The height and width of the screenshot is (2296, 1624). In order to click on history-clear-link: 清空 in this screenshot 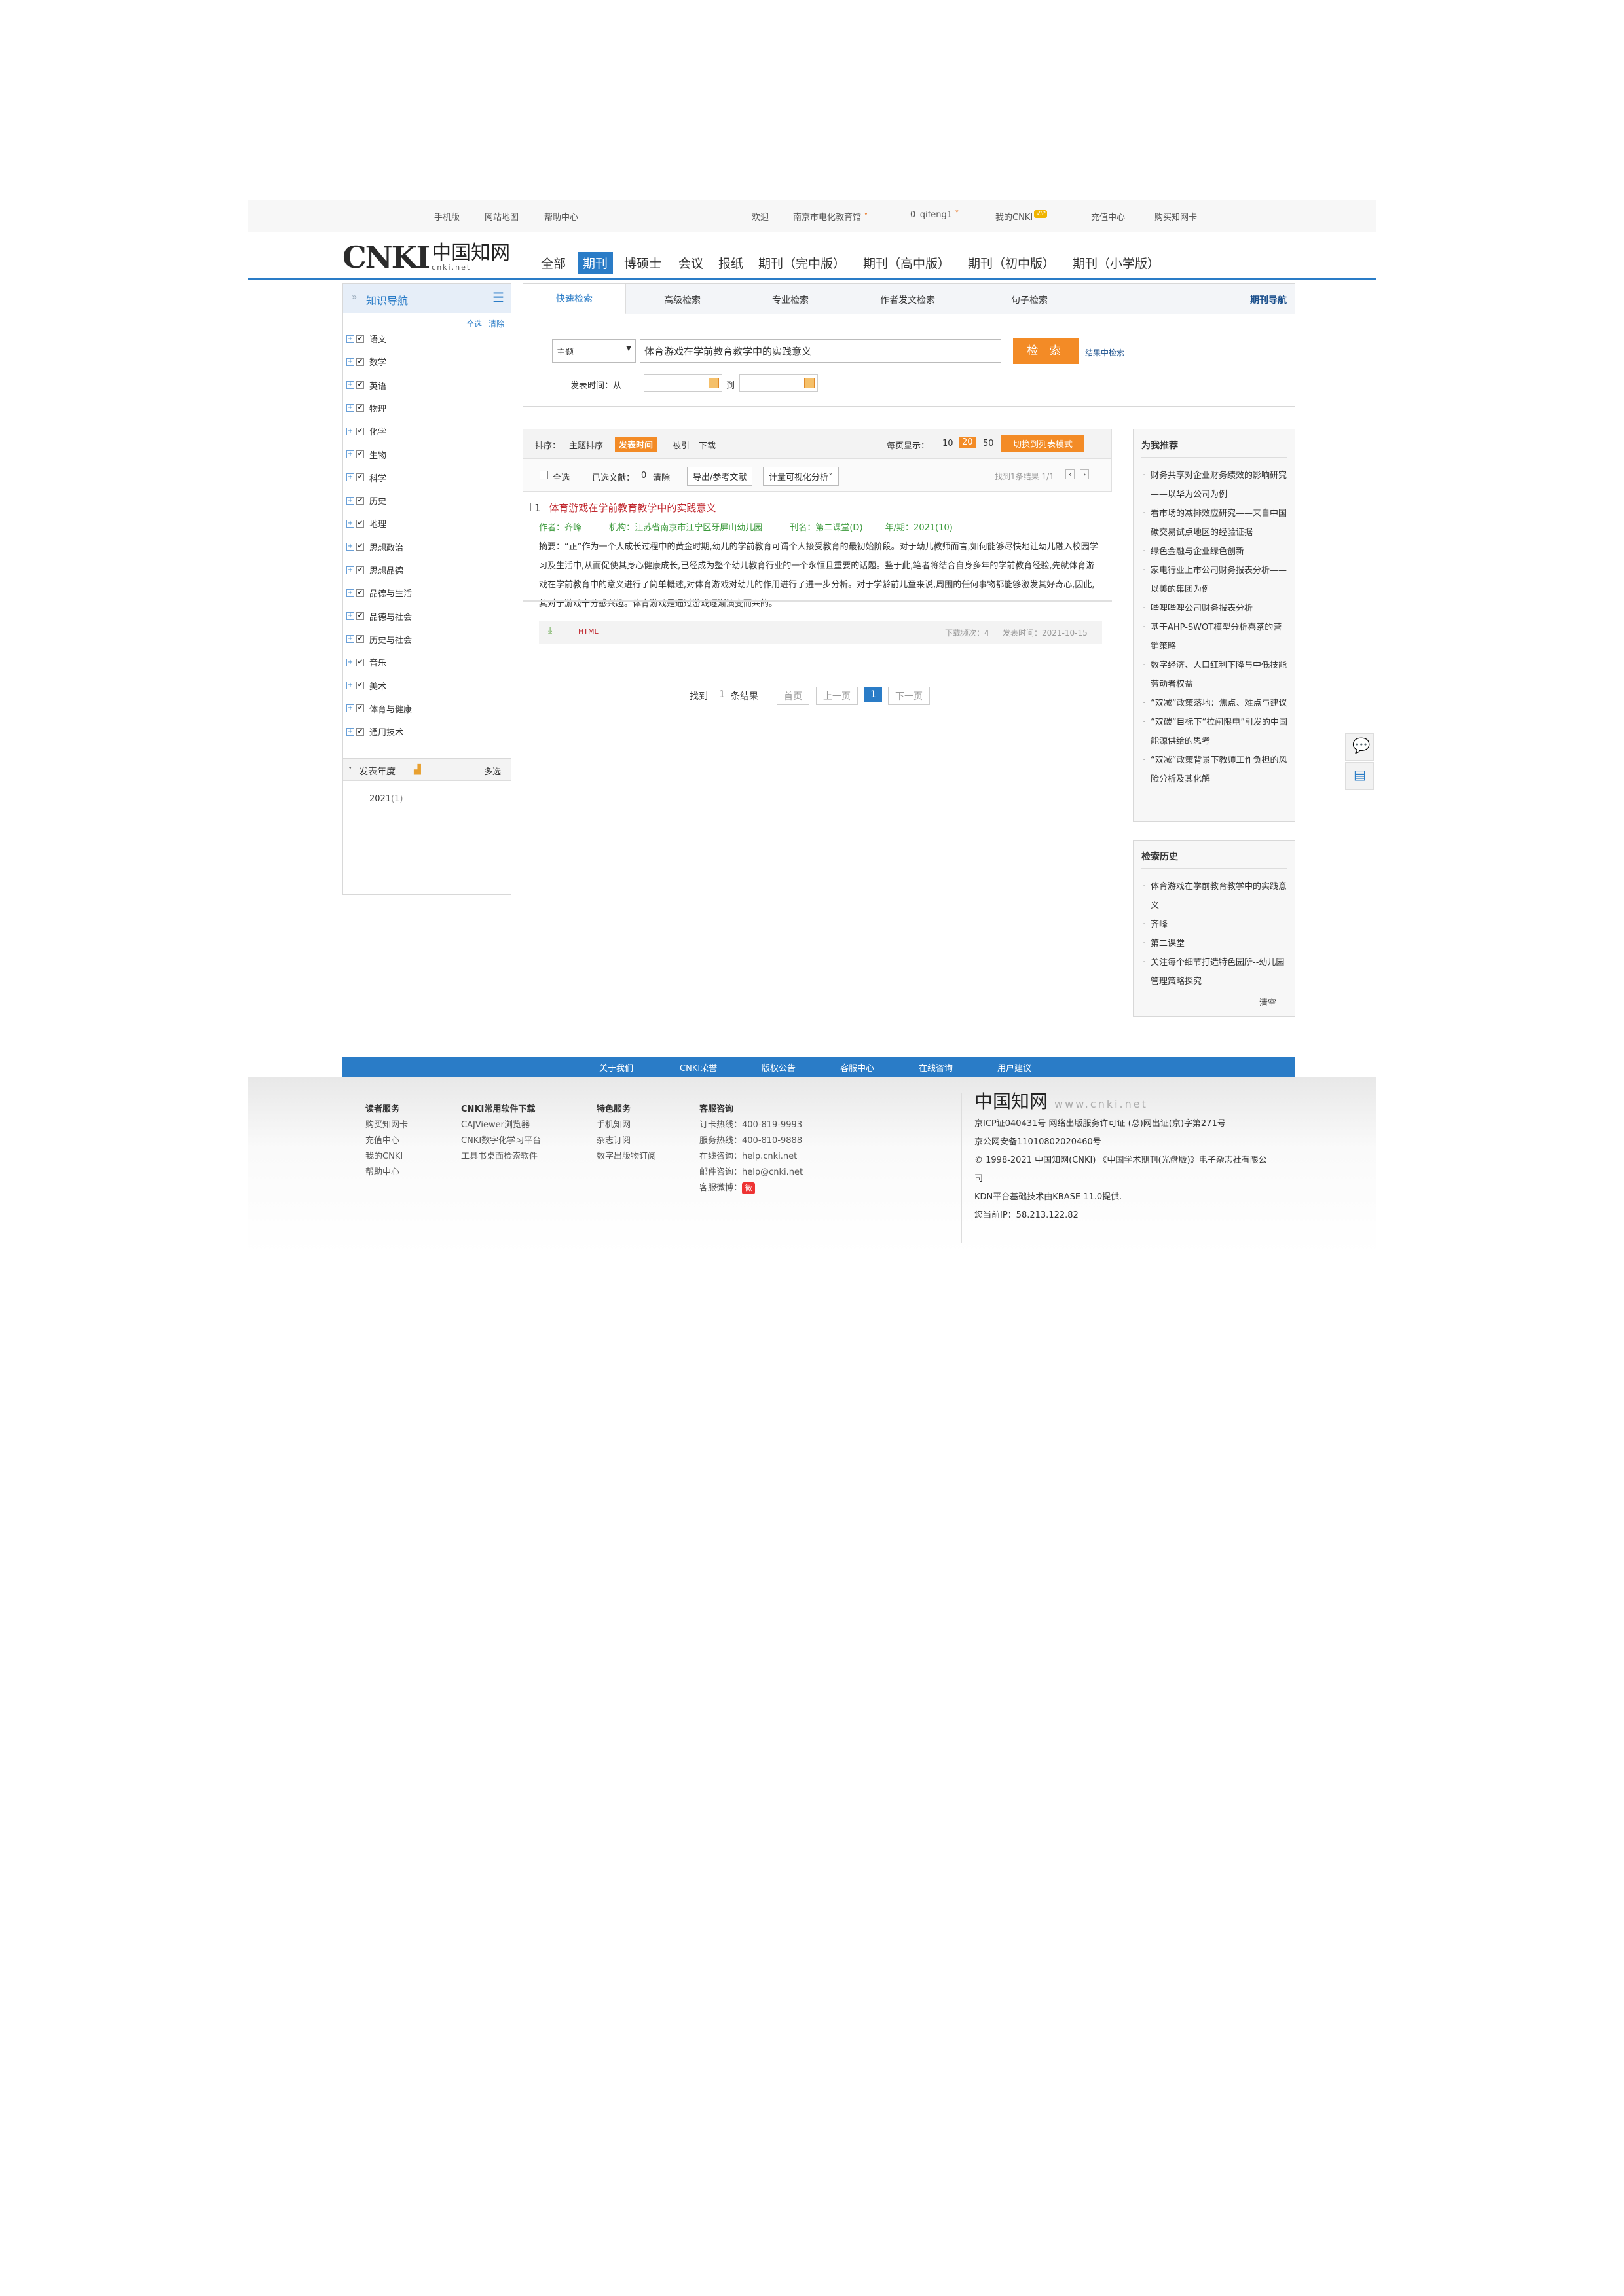, I will do `click(1267, 1002)`.